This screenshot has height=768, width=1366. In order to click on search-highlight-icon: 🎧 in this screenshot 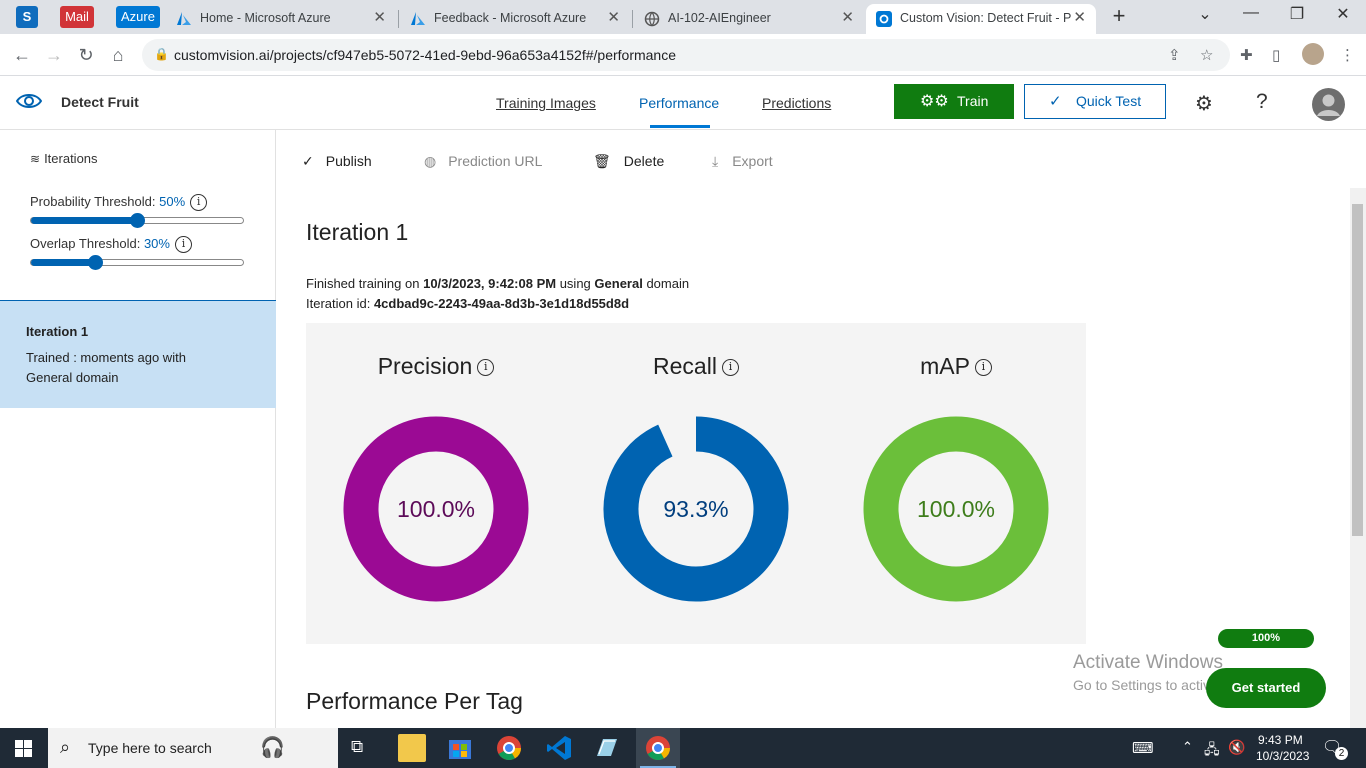, I will do `click(272, 748)`.